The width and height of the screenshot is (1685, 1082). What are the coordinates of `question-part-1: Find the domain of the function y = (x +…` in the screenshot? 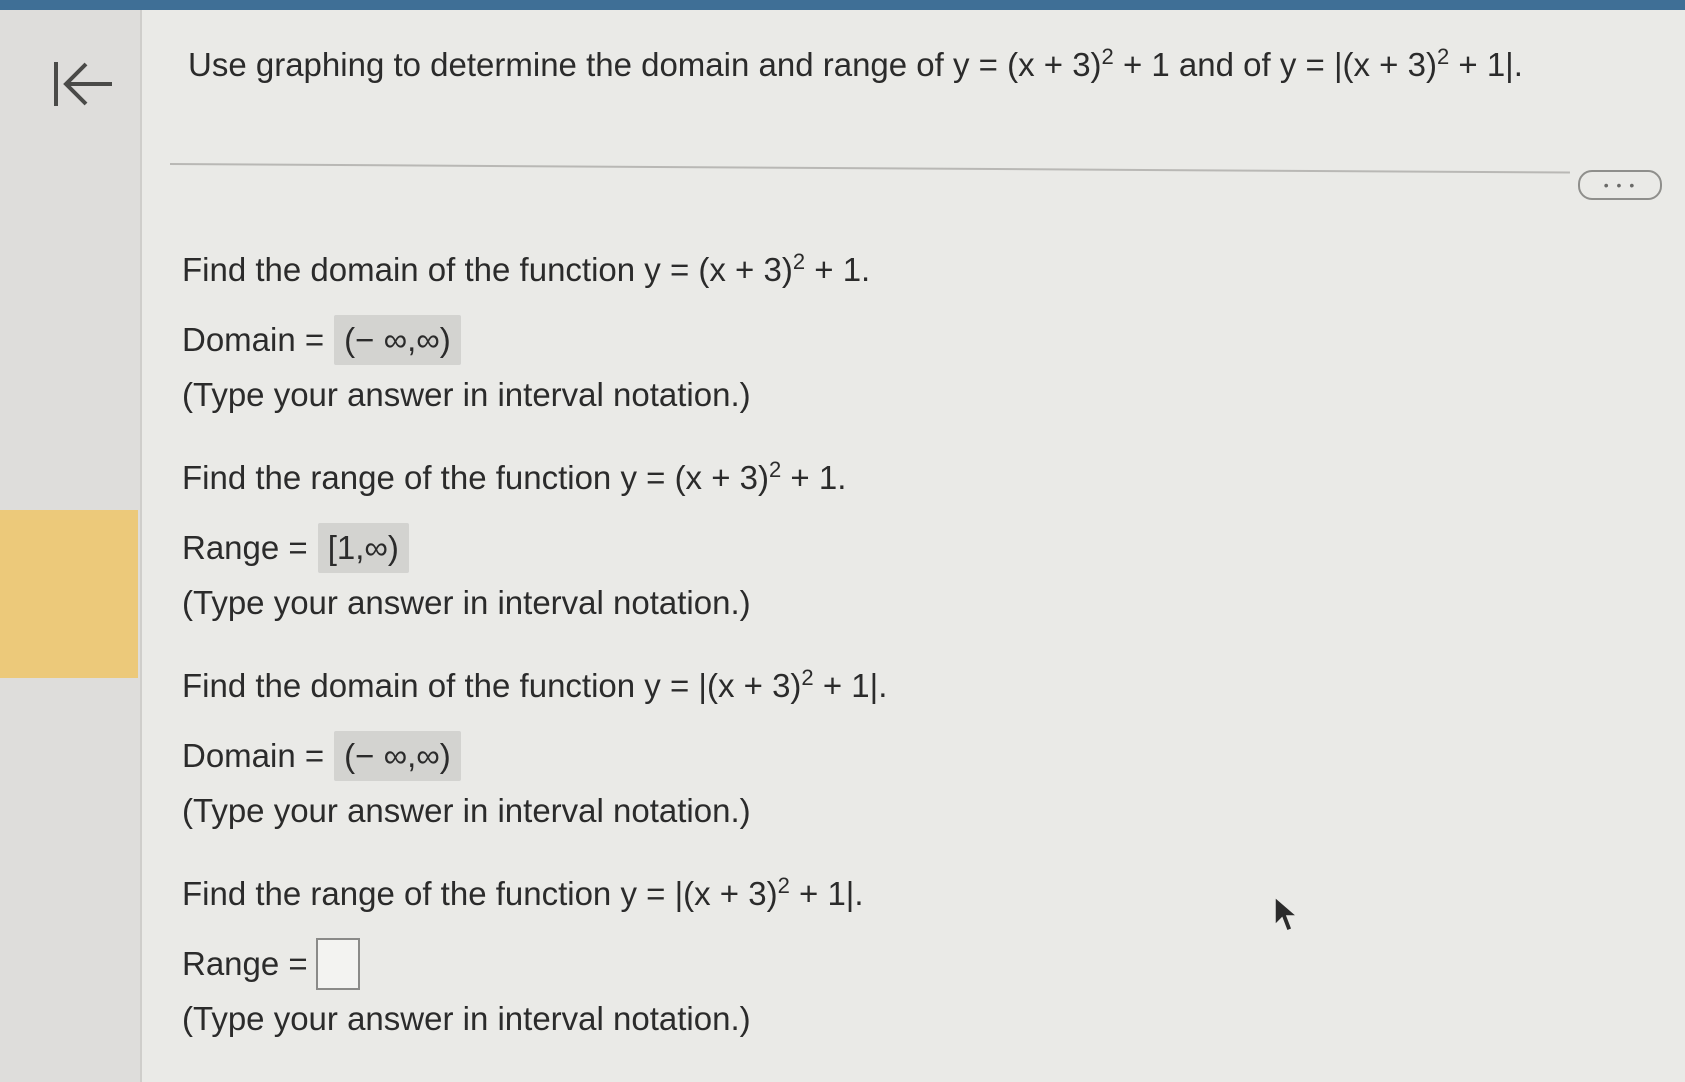 It's located at (732, 332).